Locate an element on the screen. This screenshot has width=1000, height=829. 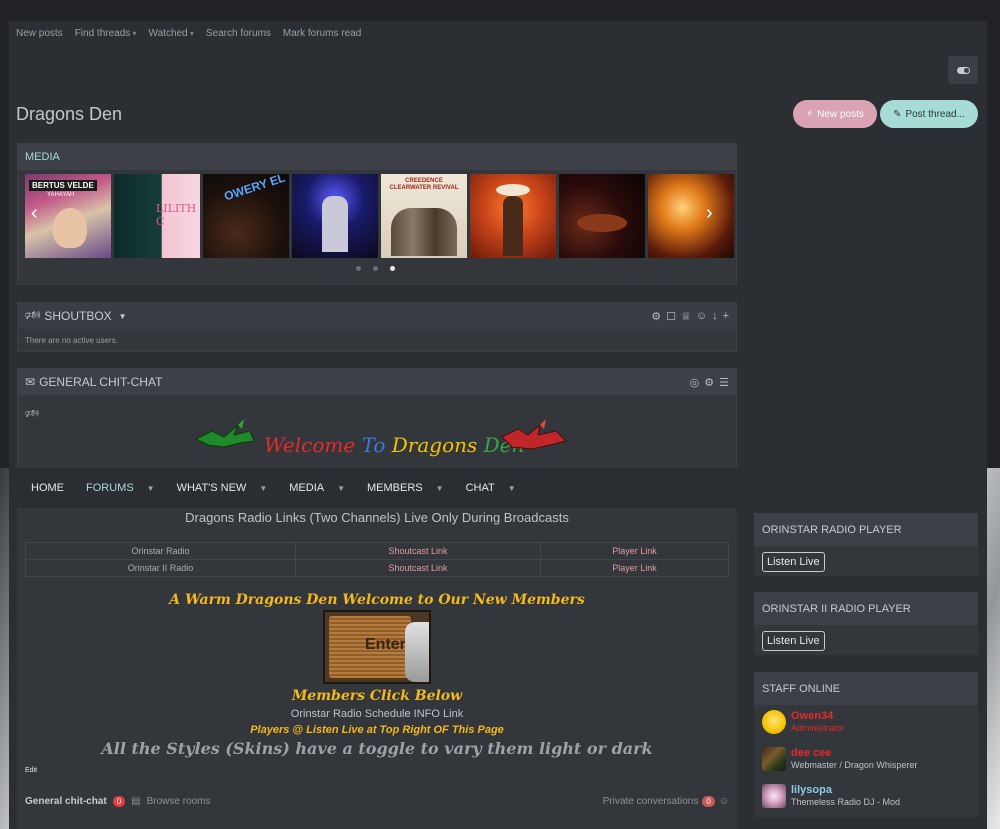
new-posts-button: ⚡︎ New posts is located at coordinates (835, 114).